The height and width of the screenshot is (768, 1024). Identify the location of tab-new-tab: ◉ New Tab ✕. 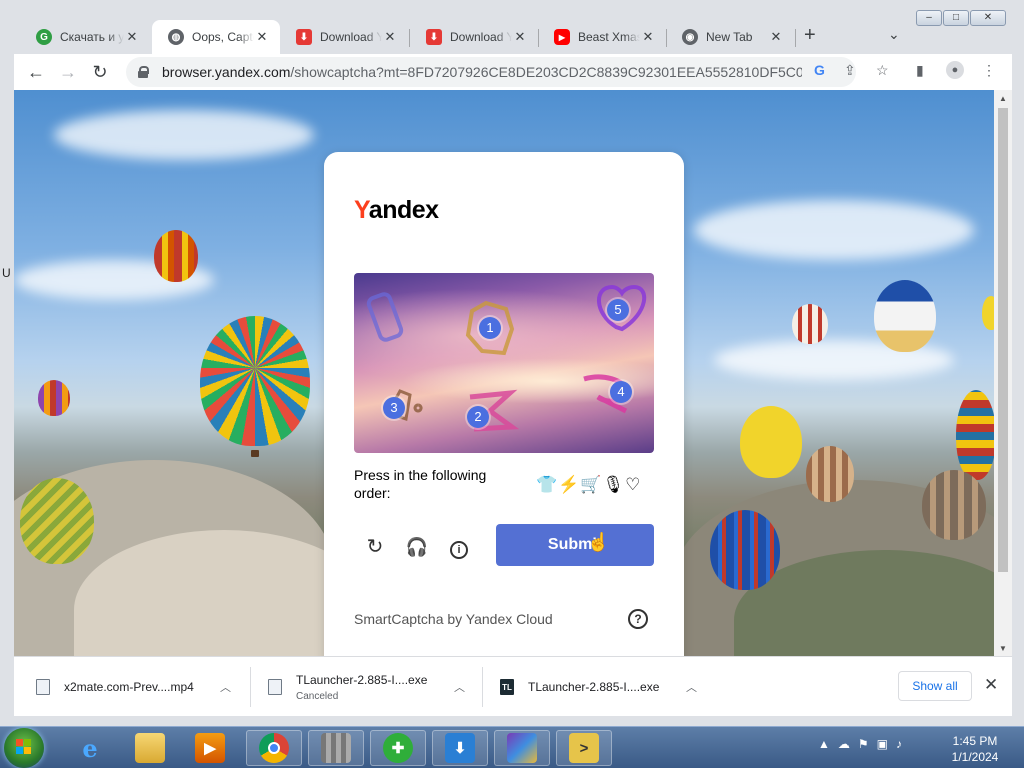
(730, 37).